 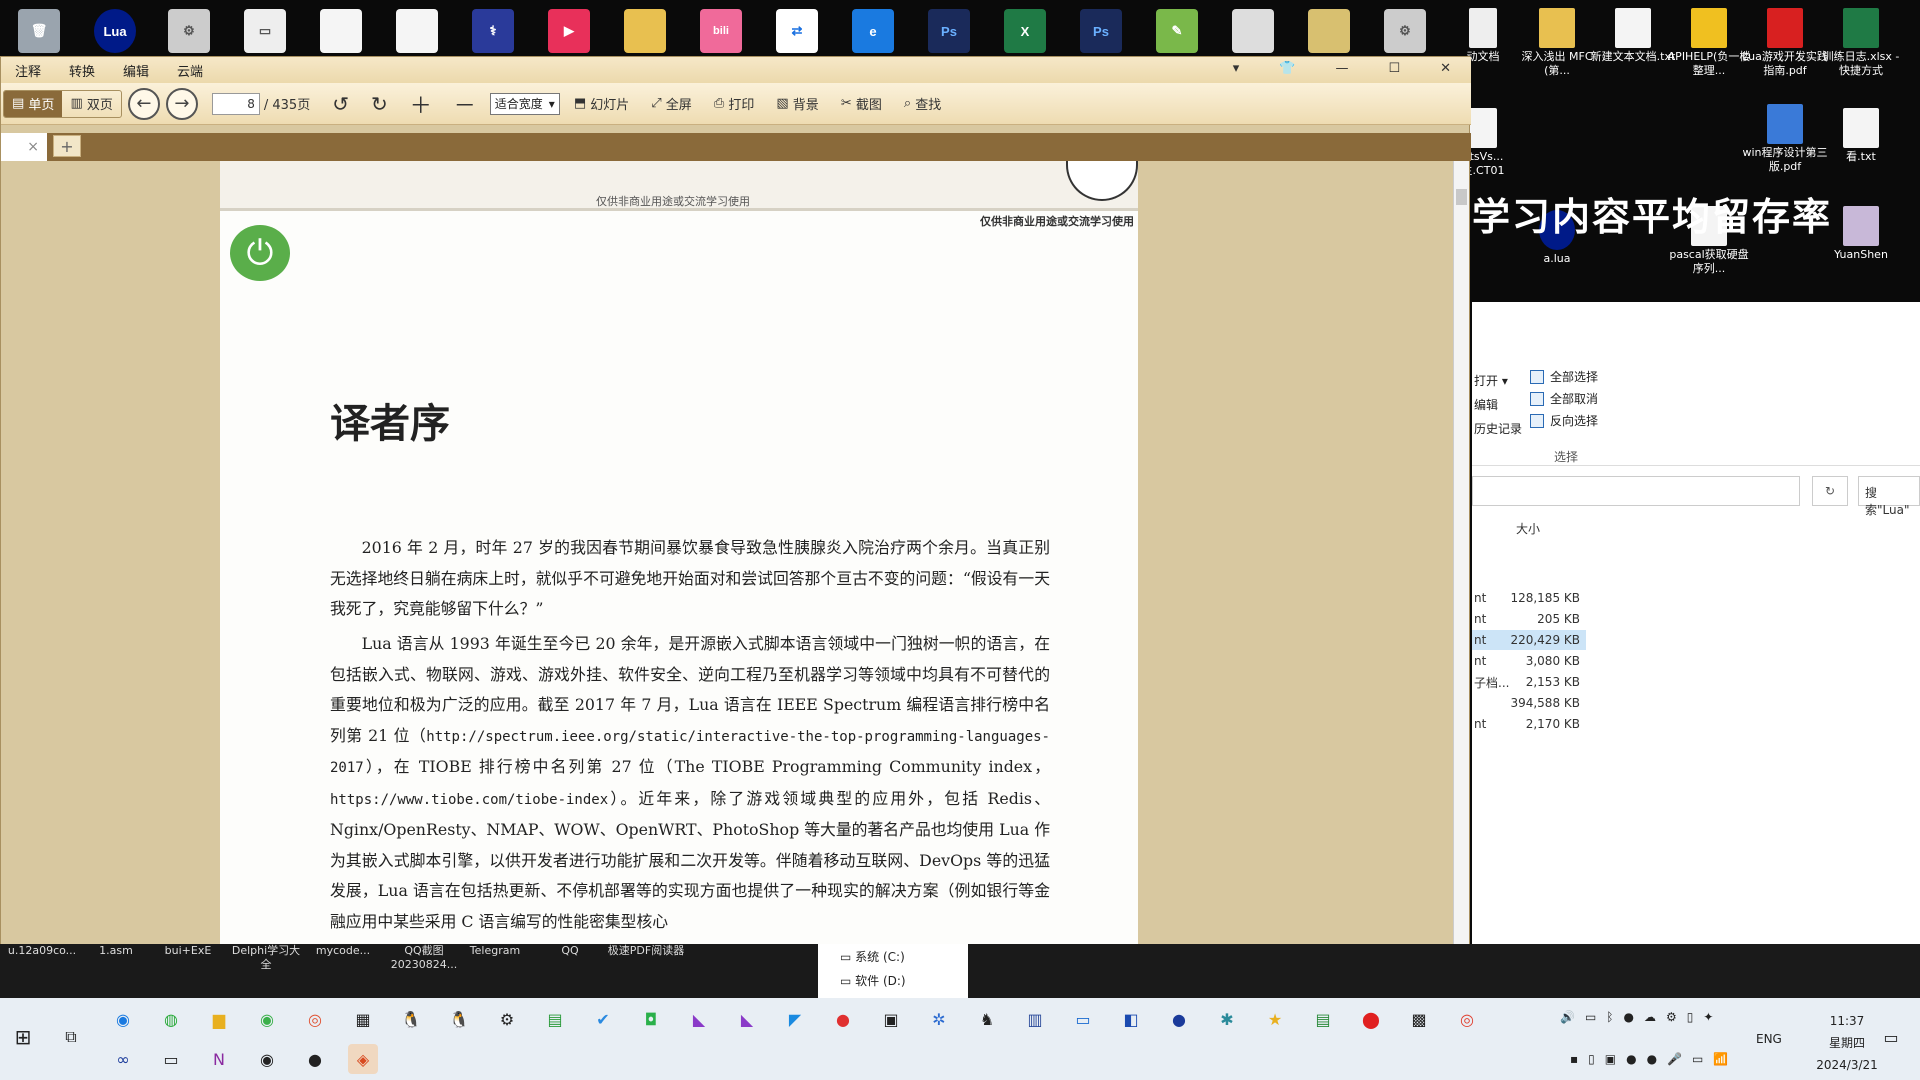 What do you see at coordinates (465, 104) in the screenshot?
I see `zoom-out-icon: －` at bounding box center [465, 104].